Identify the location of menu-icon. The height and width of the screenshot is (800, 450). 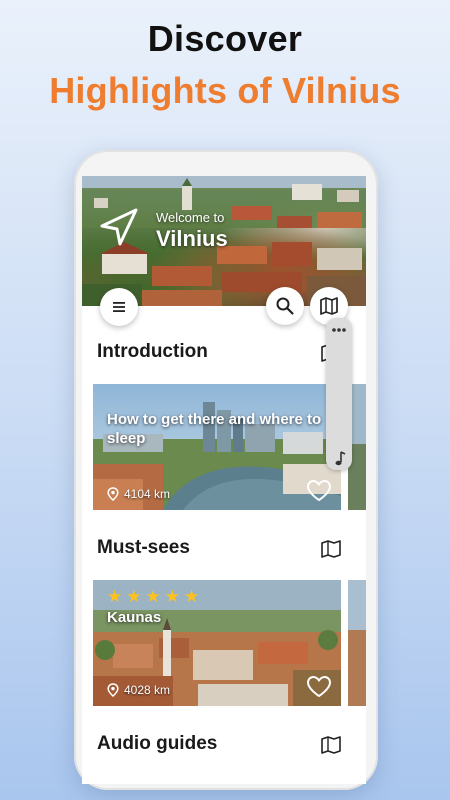
(119, 307).